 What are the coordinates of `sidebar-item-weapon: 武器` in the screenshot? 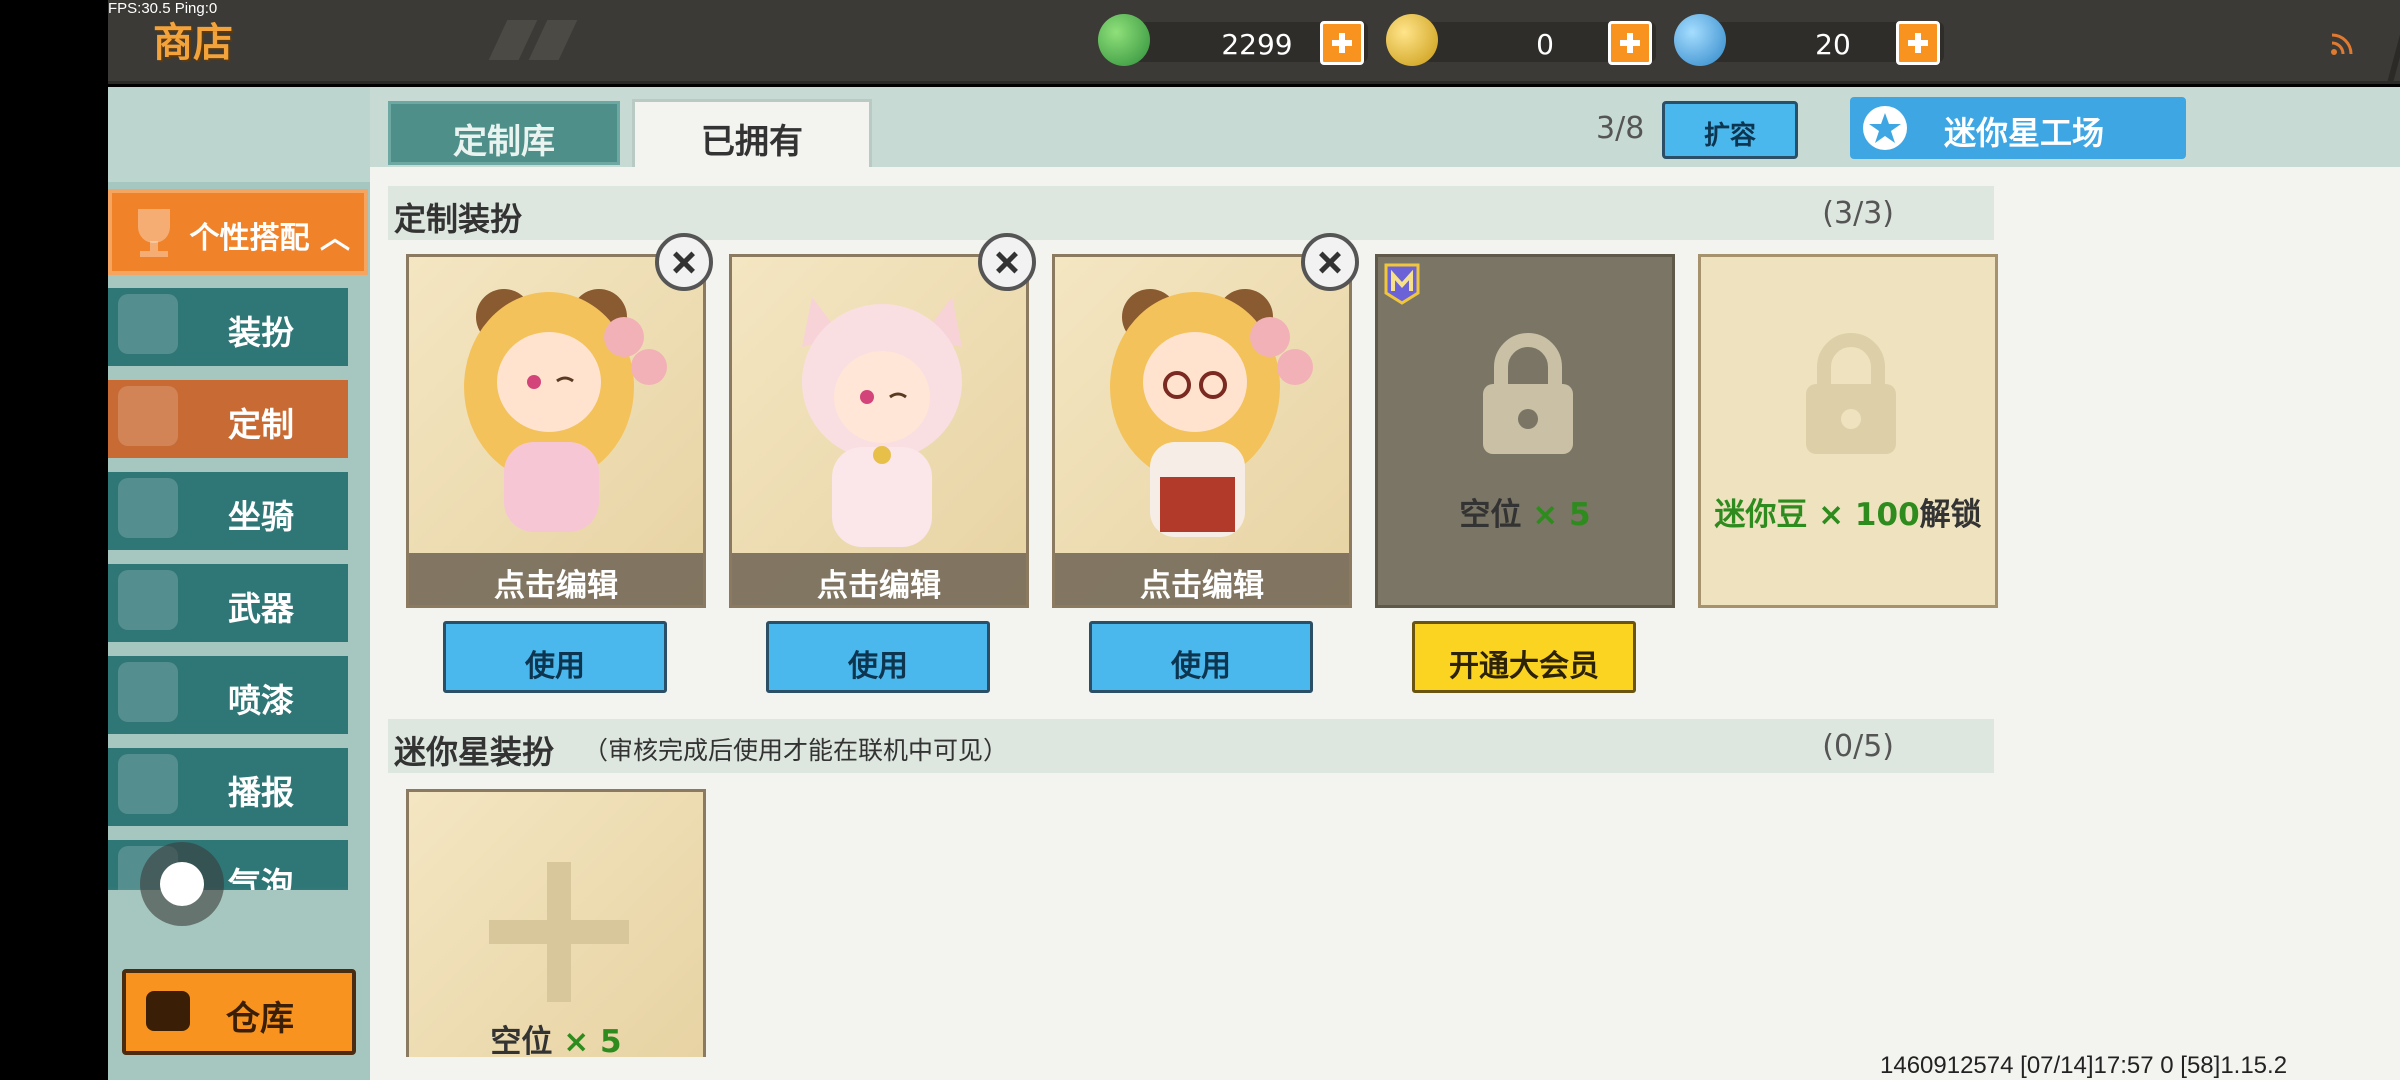 It's located at (228, 603).